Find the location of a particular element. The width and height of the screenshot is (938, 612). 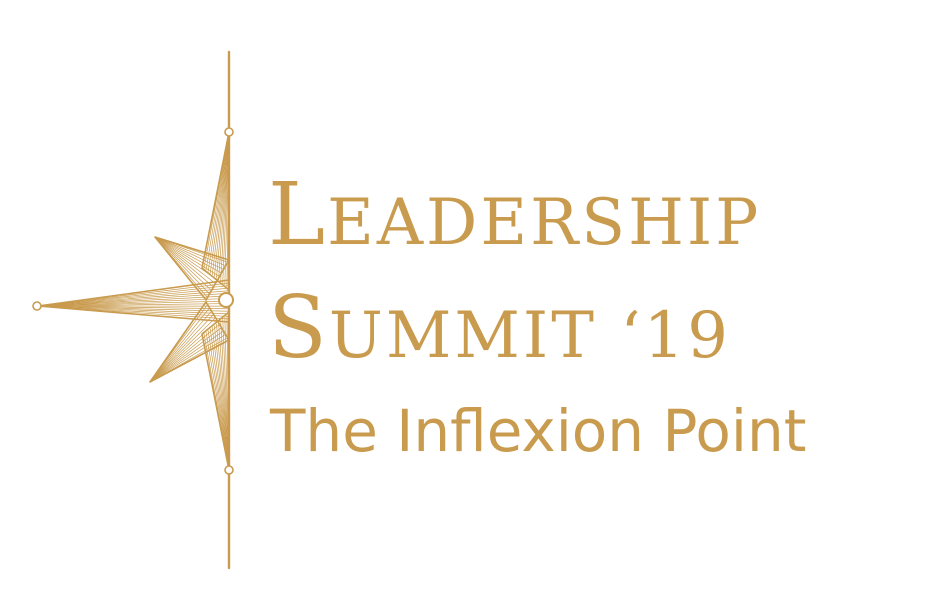

title-initial-s: S is located at coordinates (298, 328).